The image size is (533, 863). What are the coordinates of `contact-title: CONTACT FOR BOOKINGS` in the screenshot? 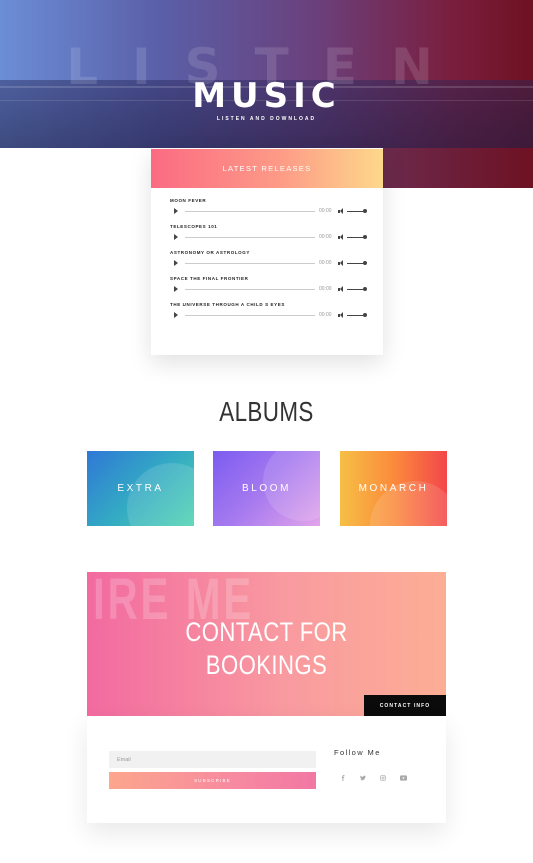 It's located at (266, 649).